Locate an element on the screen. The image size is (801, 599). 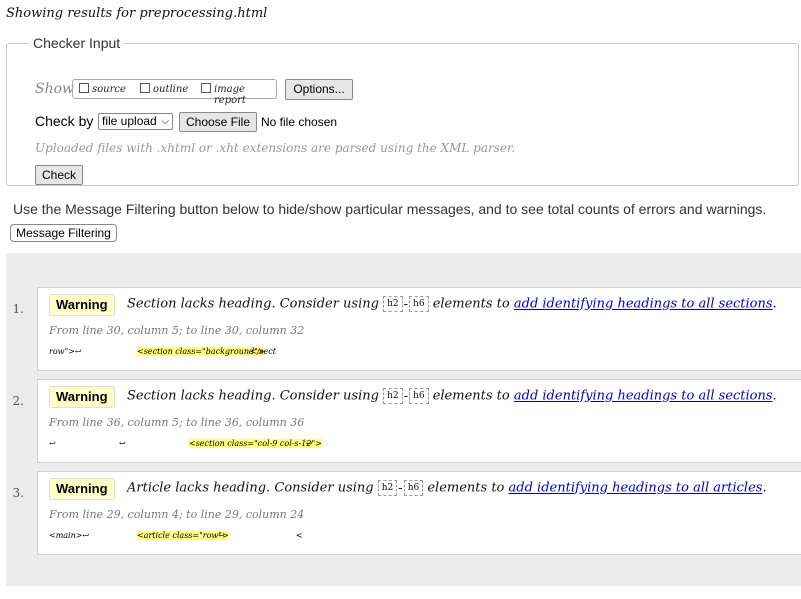
check-by-select-value: file upload is located at coordinates (129, 121).